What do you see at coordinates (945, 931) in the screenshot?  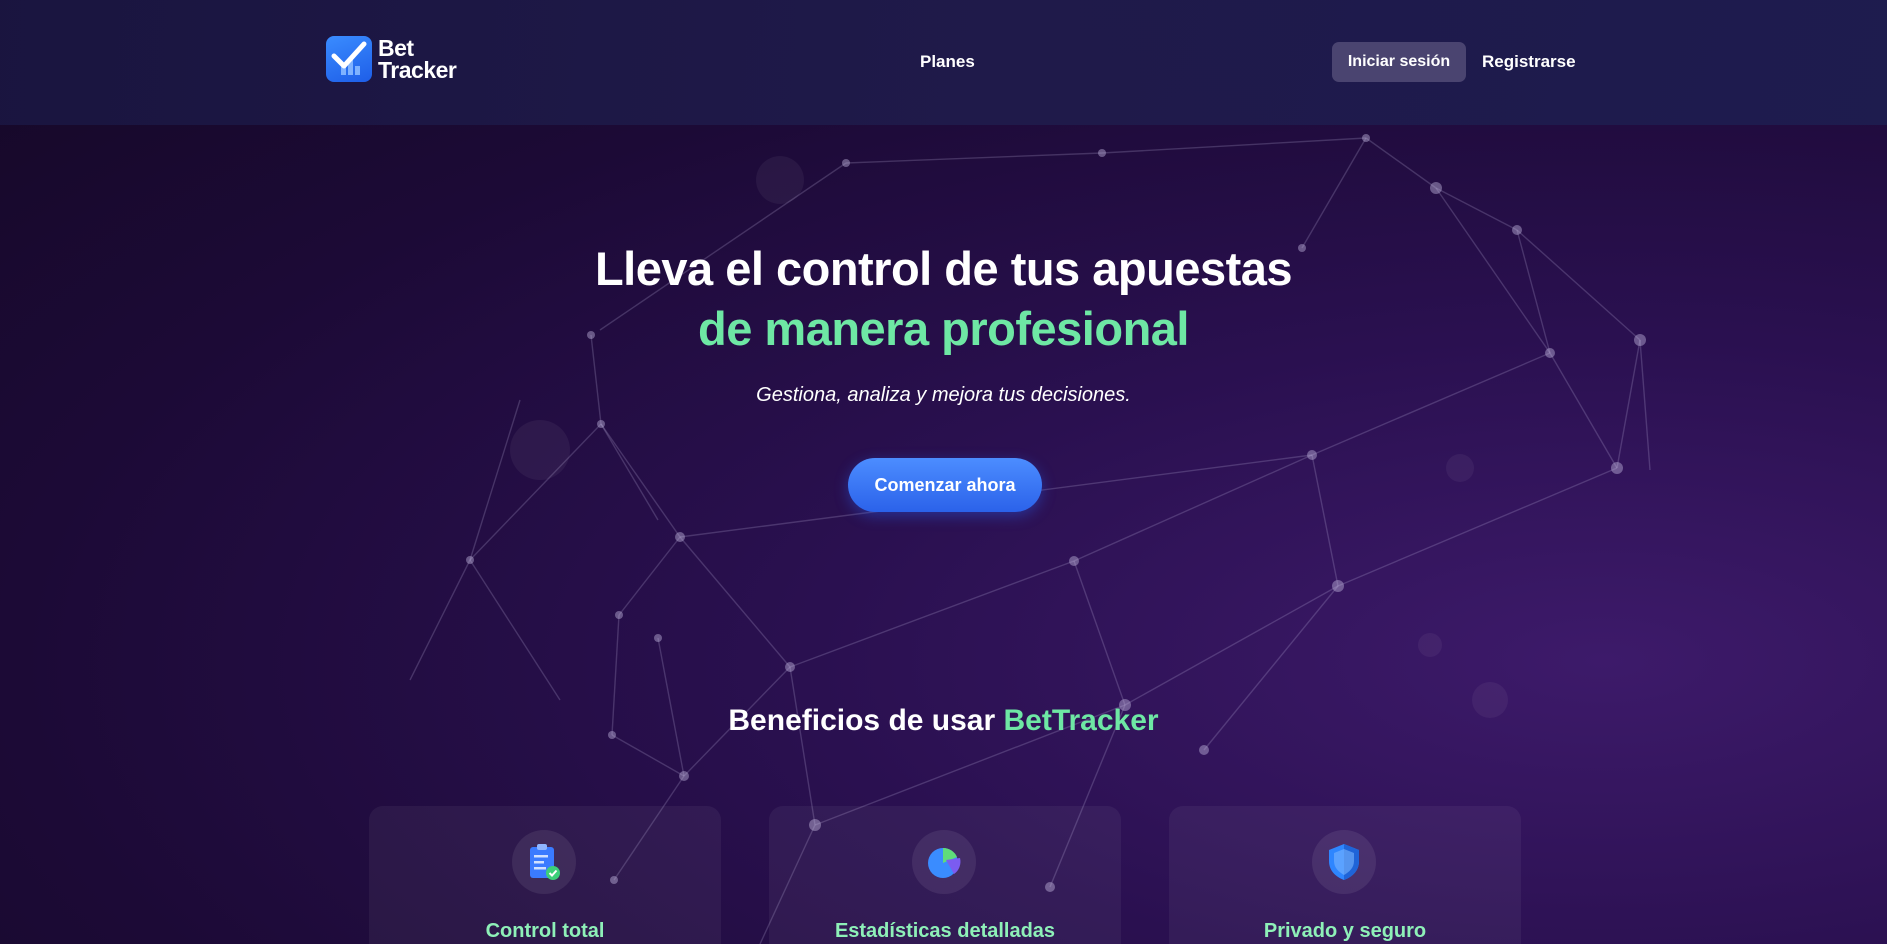 I see `card-title: Estadísticas detalladas` at bounding box center [945, 931].